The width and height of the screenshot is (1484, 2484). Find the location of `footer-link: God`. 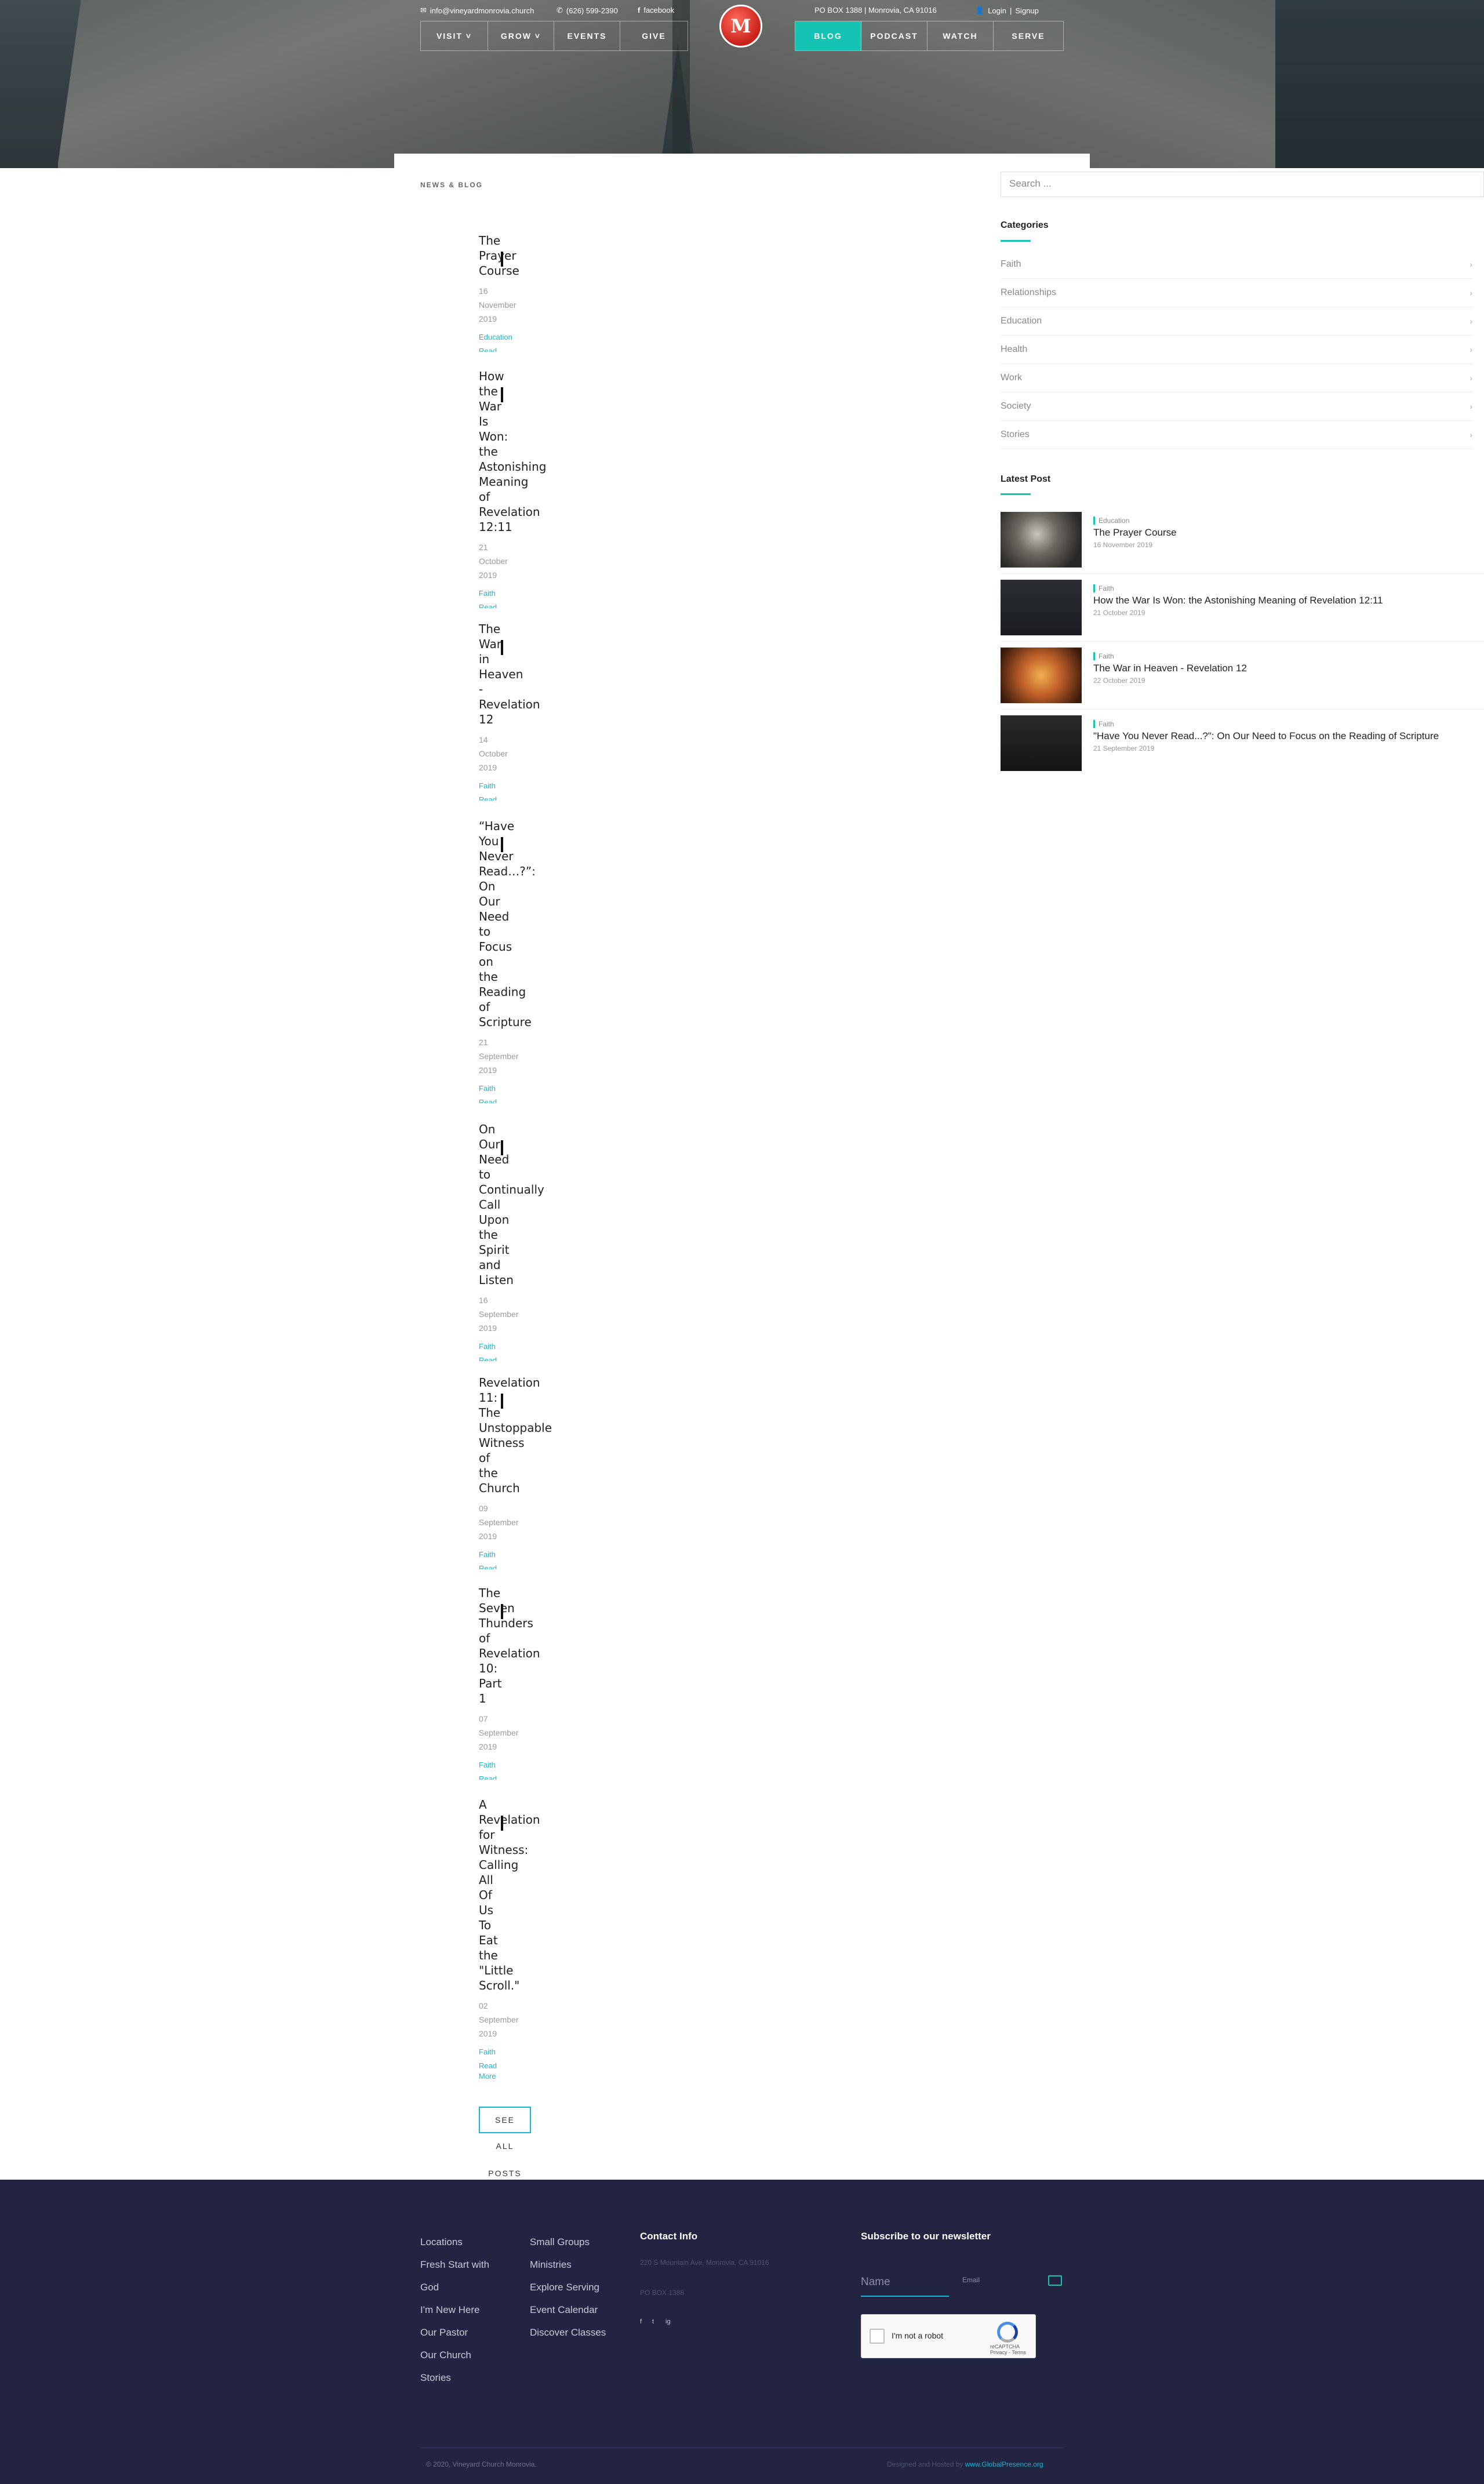

footer-link: God is located at coordinates (429, 2287).